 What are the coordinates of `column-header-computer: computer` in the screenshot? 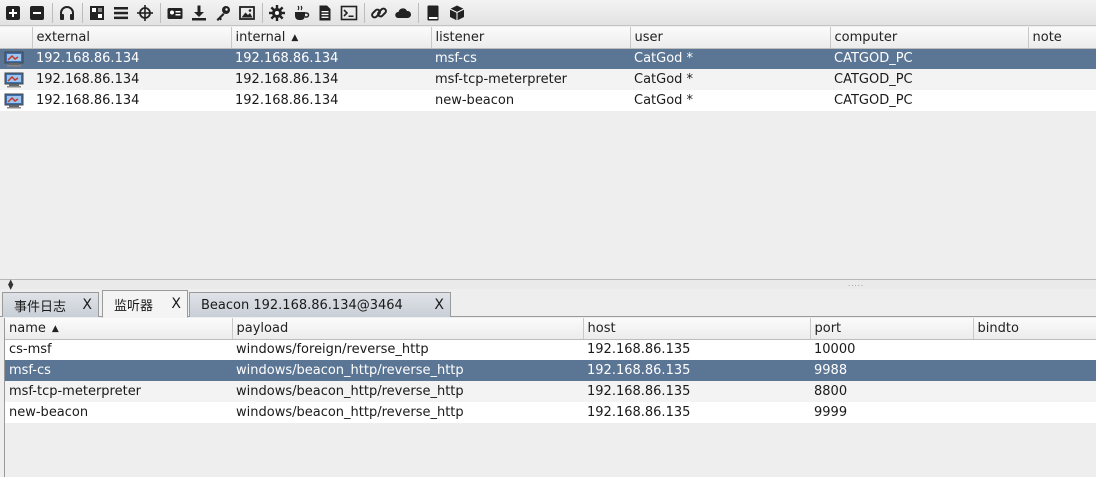 It's located at (929, 38).